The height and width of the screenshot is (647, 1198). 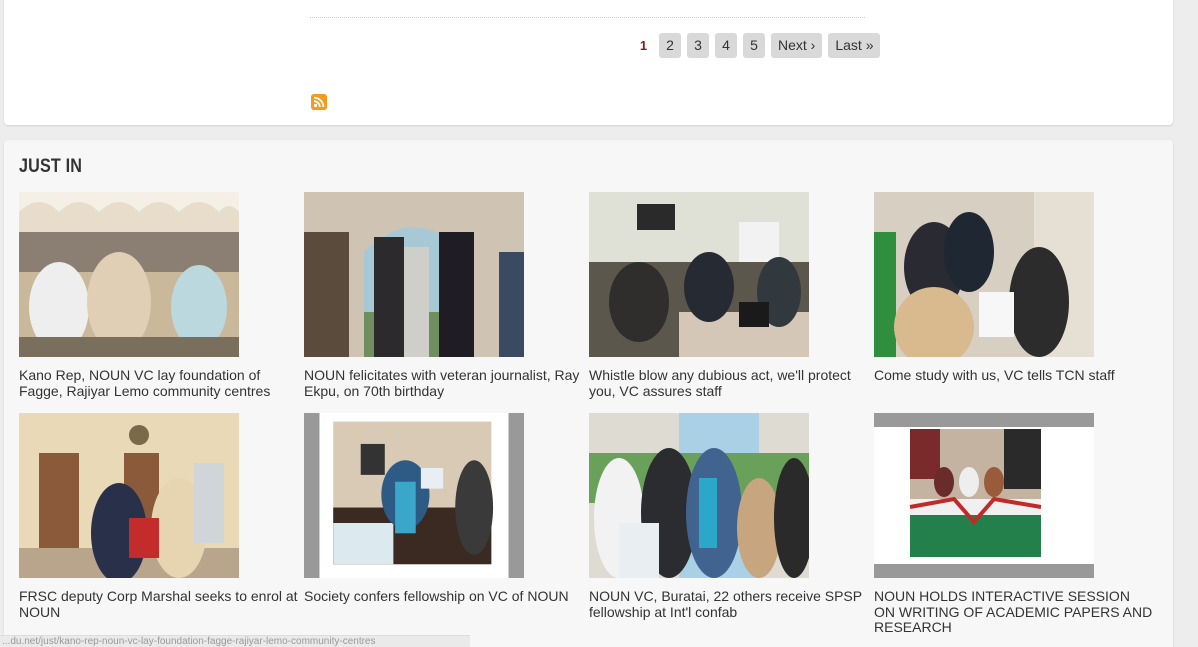 What do you see at coordinates (1014, 375) in the screenshot?
I see `news-title-link: Come study with us, VC tells TCN staff` at bounding box center [1014, 375].